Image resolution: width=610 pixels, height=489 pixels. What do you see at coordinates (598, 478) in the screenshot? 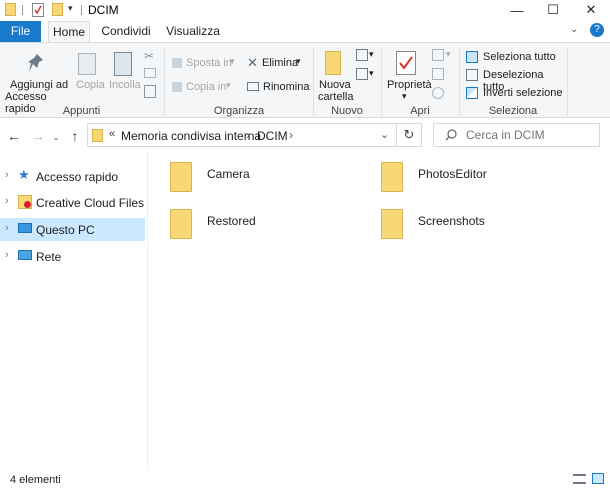
I see `large-icons-view-icon` at bounding box center [598, 478].